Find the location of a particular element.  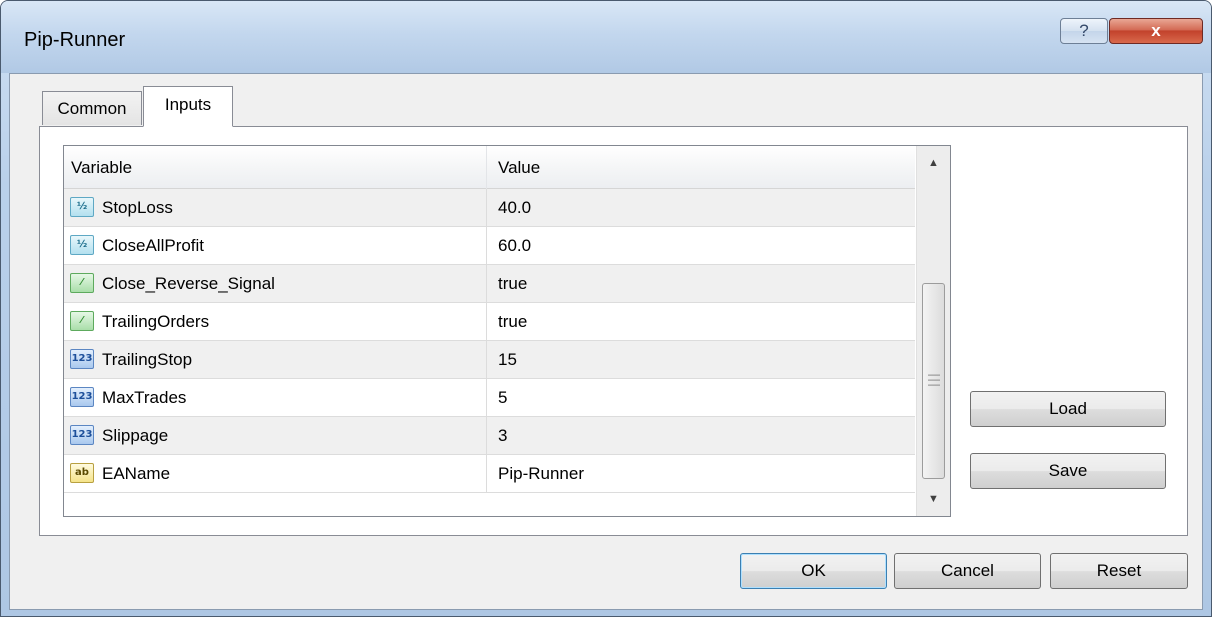

scroll-down-arrow-icon: ▼ is located at coordinates (933, 499).